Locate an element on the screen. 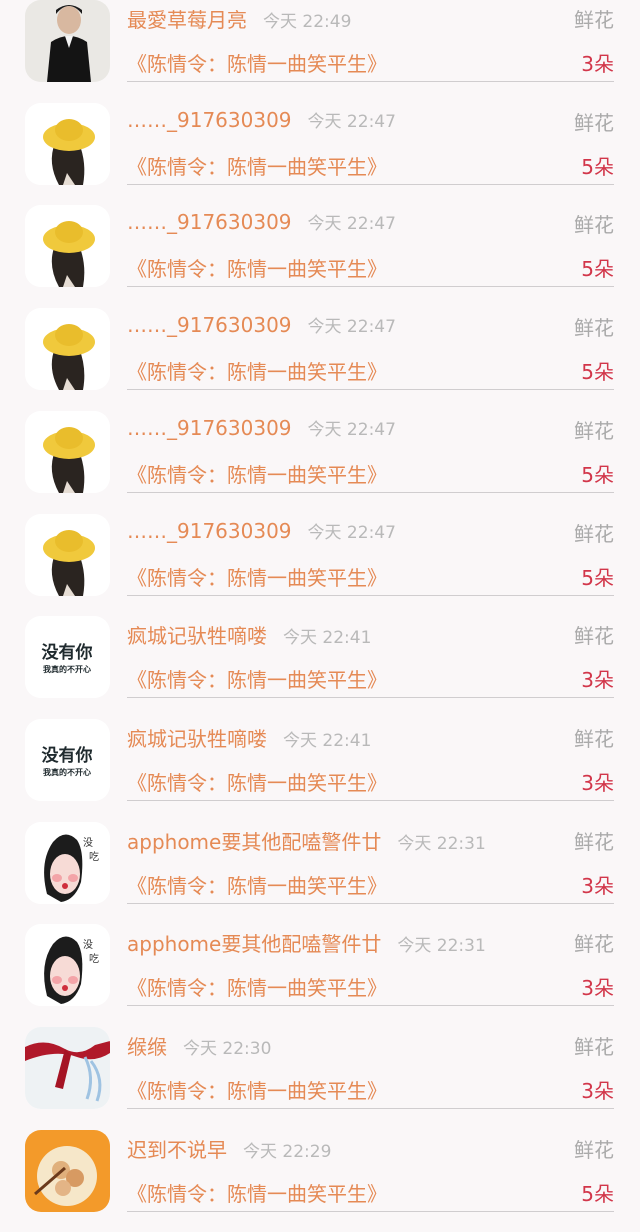 The height and width of the screenshot is (1232, 640). list-item: 缑缑 今天 22:30 鲜花 《陈情令：陈情一曲笑平生》 3朵 is located at coordinates (320, 1078).